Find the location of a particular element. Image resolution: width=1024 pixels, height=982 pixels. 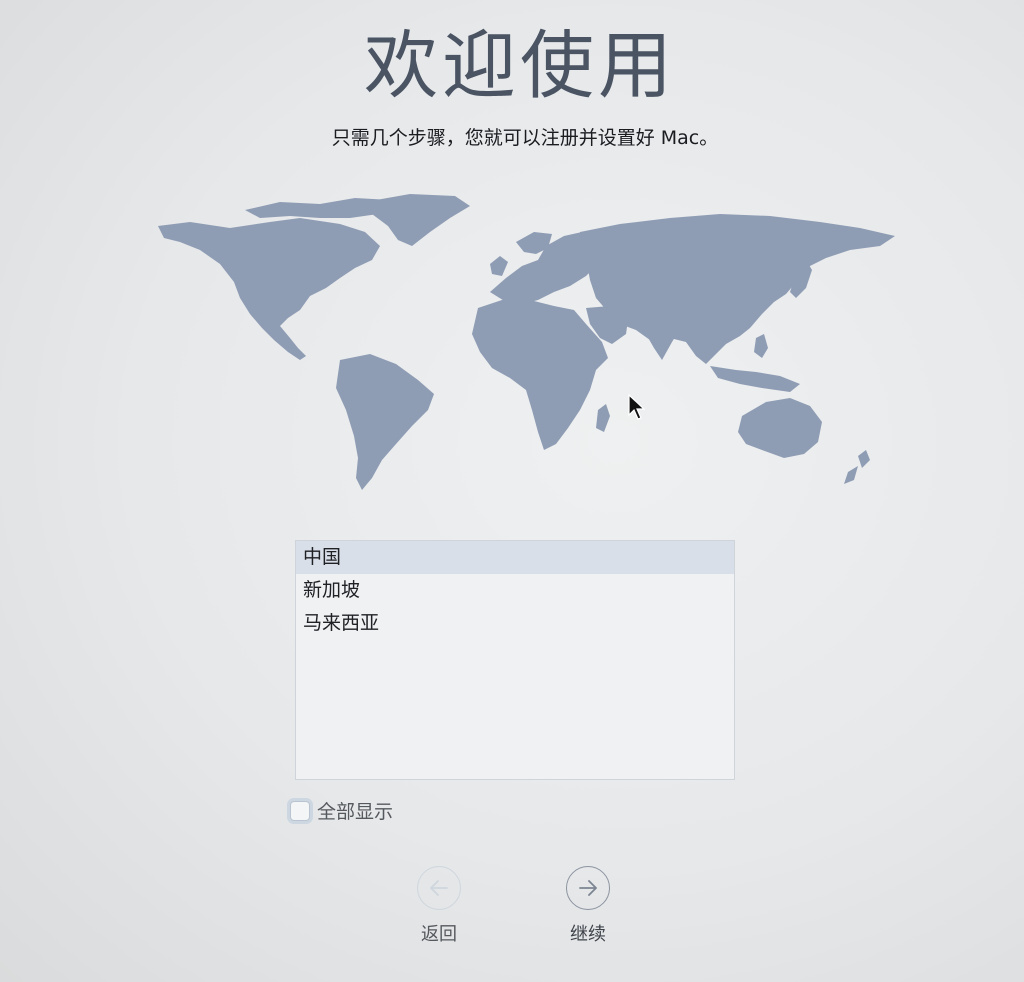

map-arctic-islands is located at coordinates (317, 208).